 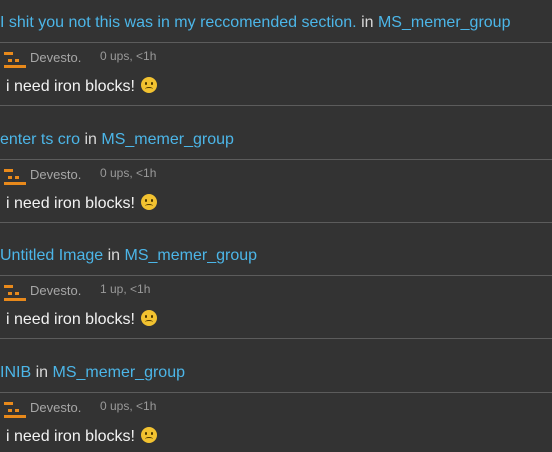 I want to click on post-header: enter ts cro in MS_memer_group, so click(x=276, y=138).